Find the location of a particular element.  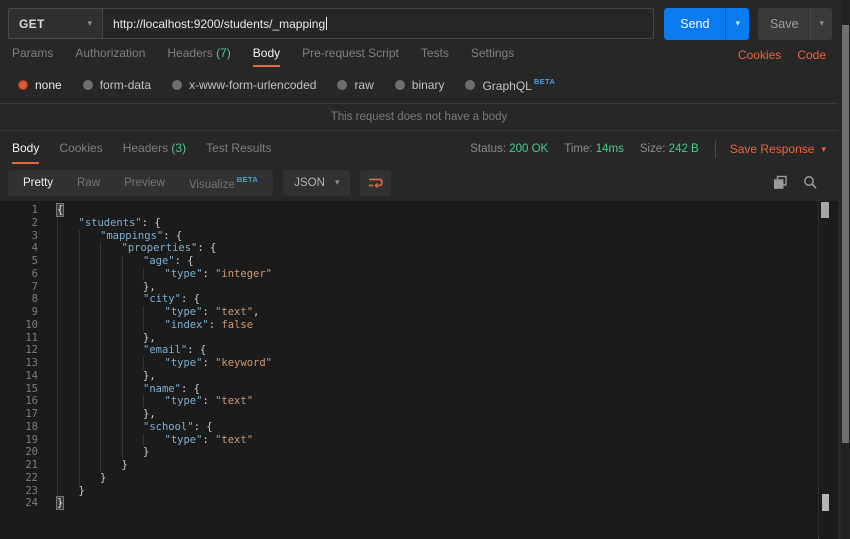

time-label: Time: is located at coordinates (578, 149).